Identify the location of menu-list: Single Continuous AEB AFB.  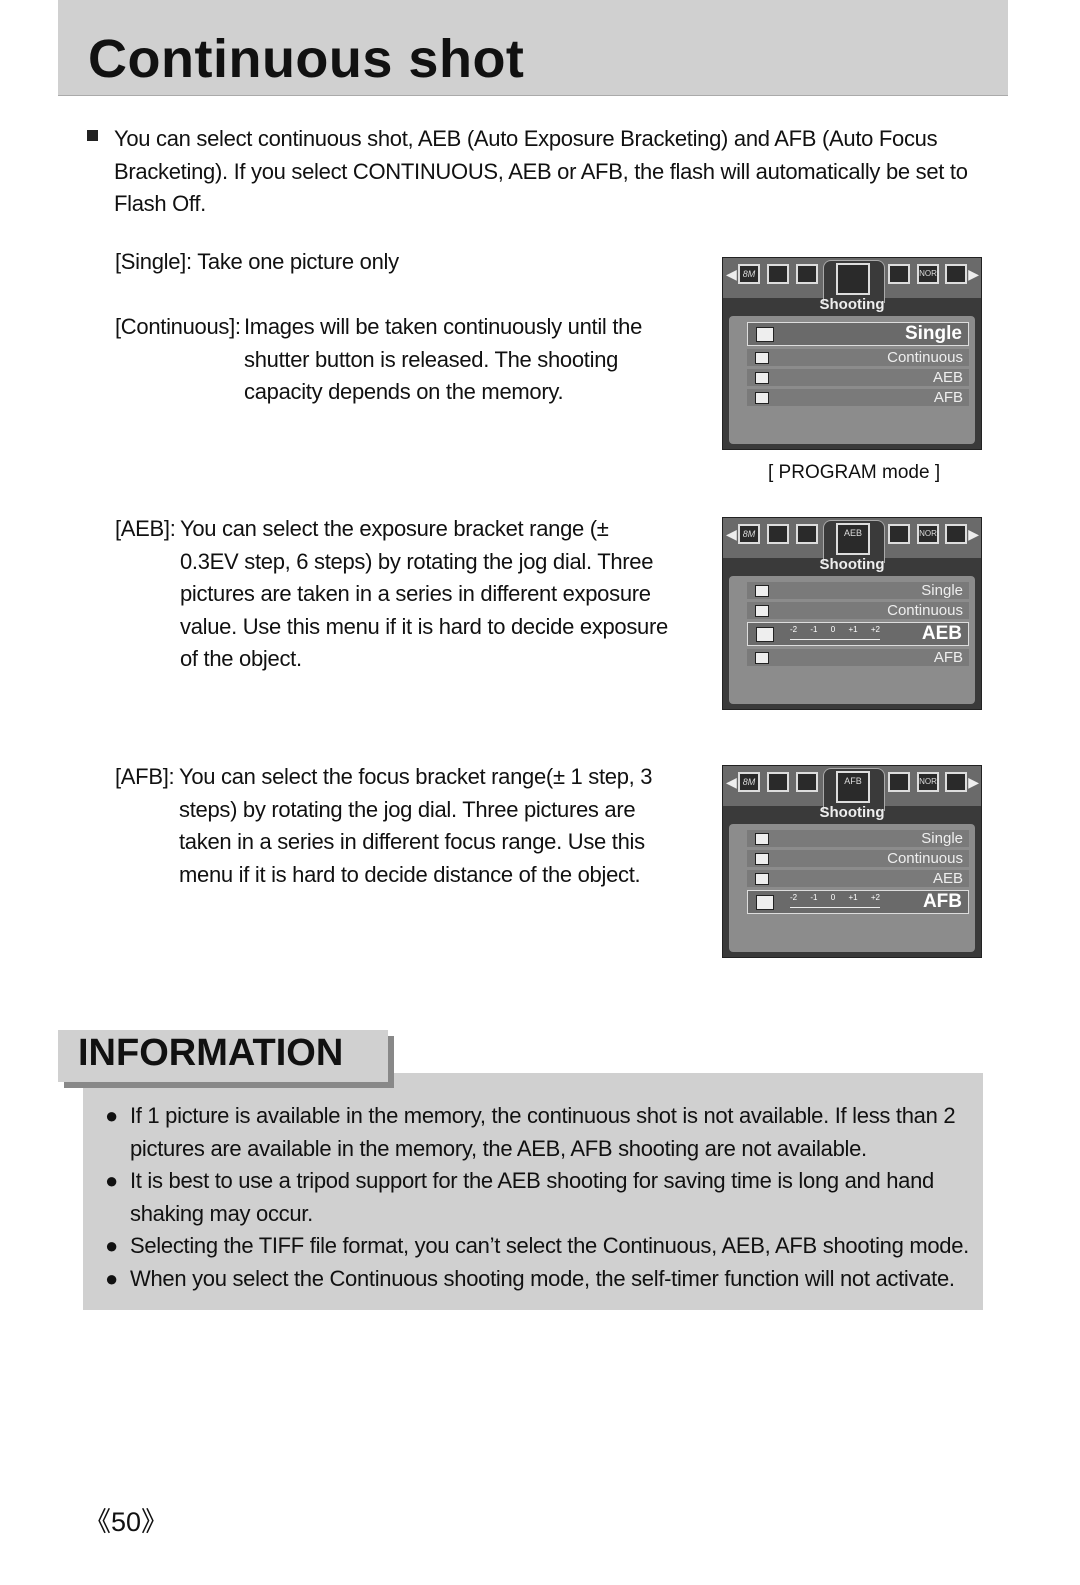
(852, 380).